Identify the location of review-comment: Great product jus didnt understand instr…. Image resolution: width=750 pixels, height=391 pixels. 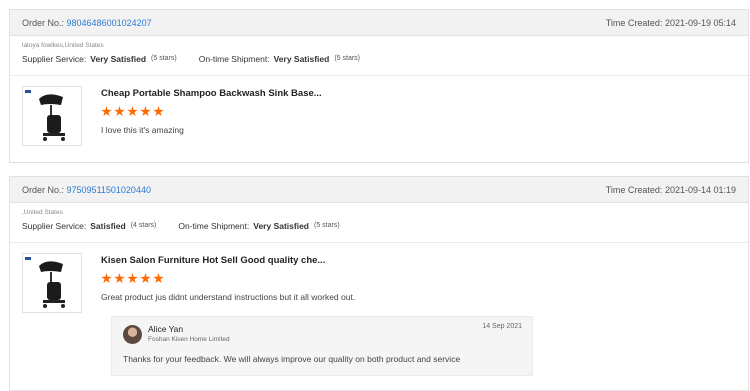
(228, 297).